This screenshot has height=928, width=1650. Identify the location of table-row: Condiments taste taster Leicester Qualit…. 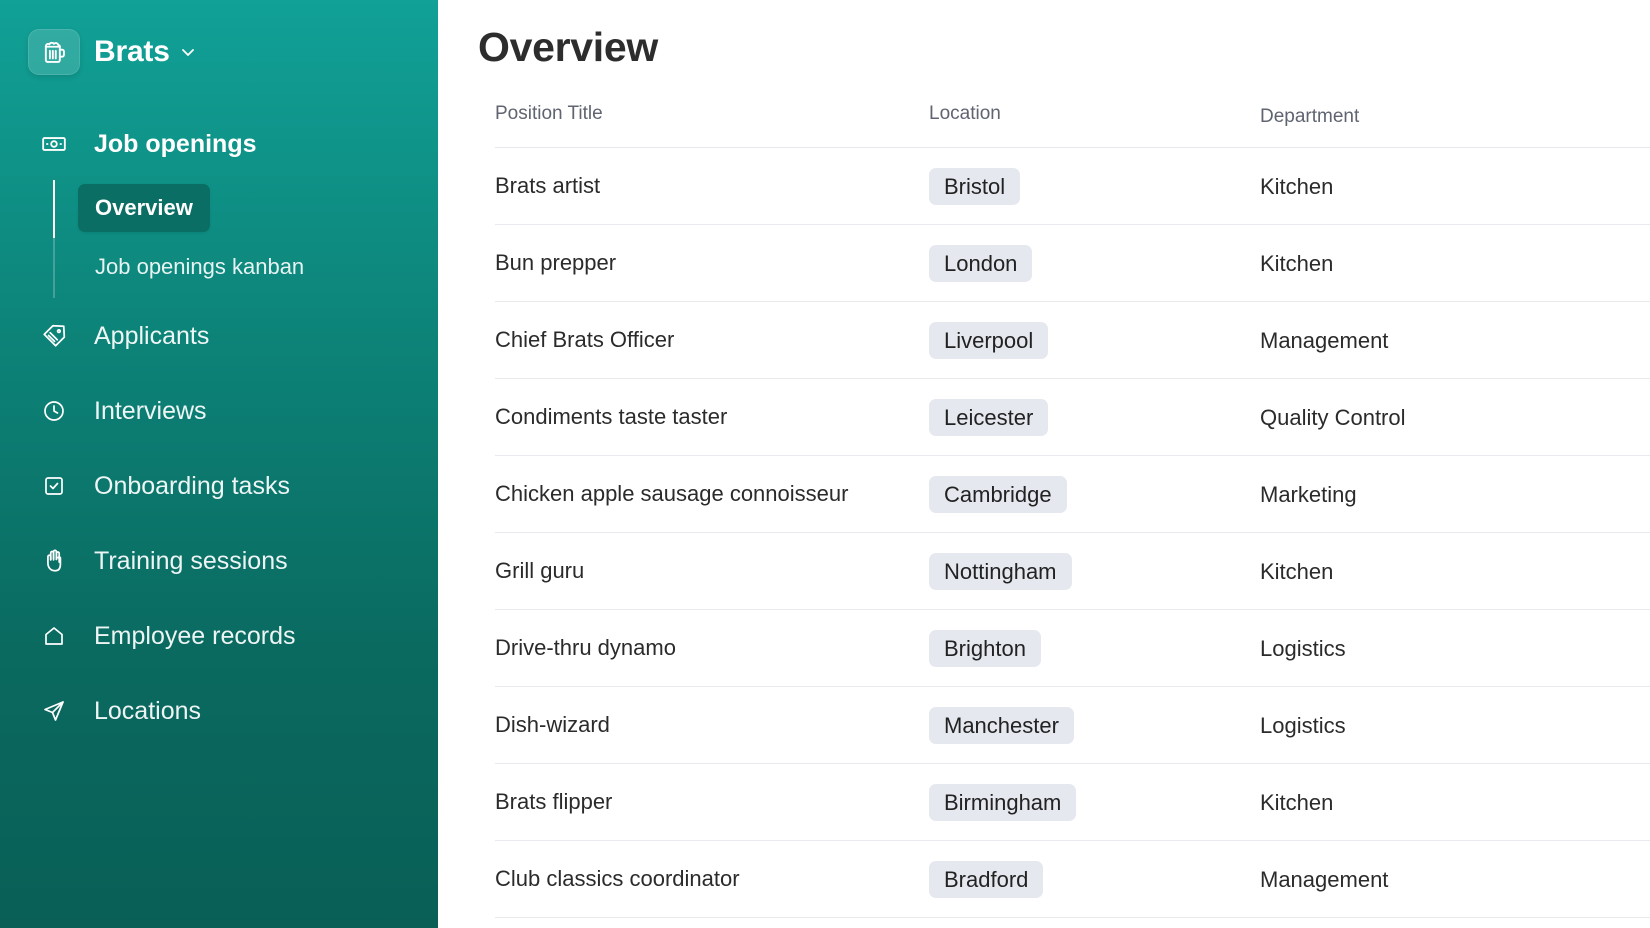
(1072, 417).